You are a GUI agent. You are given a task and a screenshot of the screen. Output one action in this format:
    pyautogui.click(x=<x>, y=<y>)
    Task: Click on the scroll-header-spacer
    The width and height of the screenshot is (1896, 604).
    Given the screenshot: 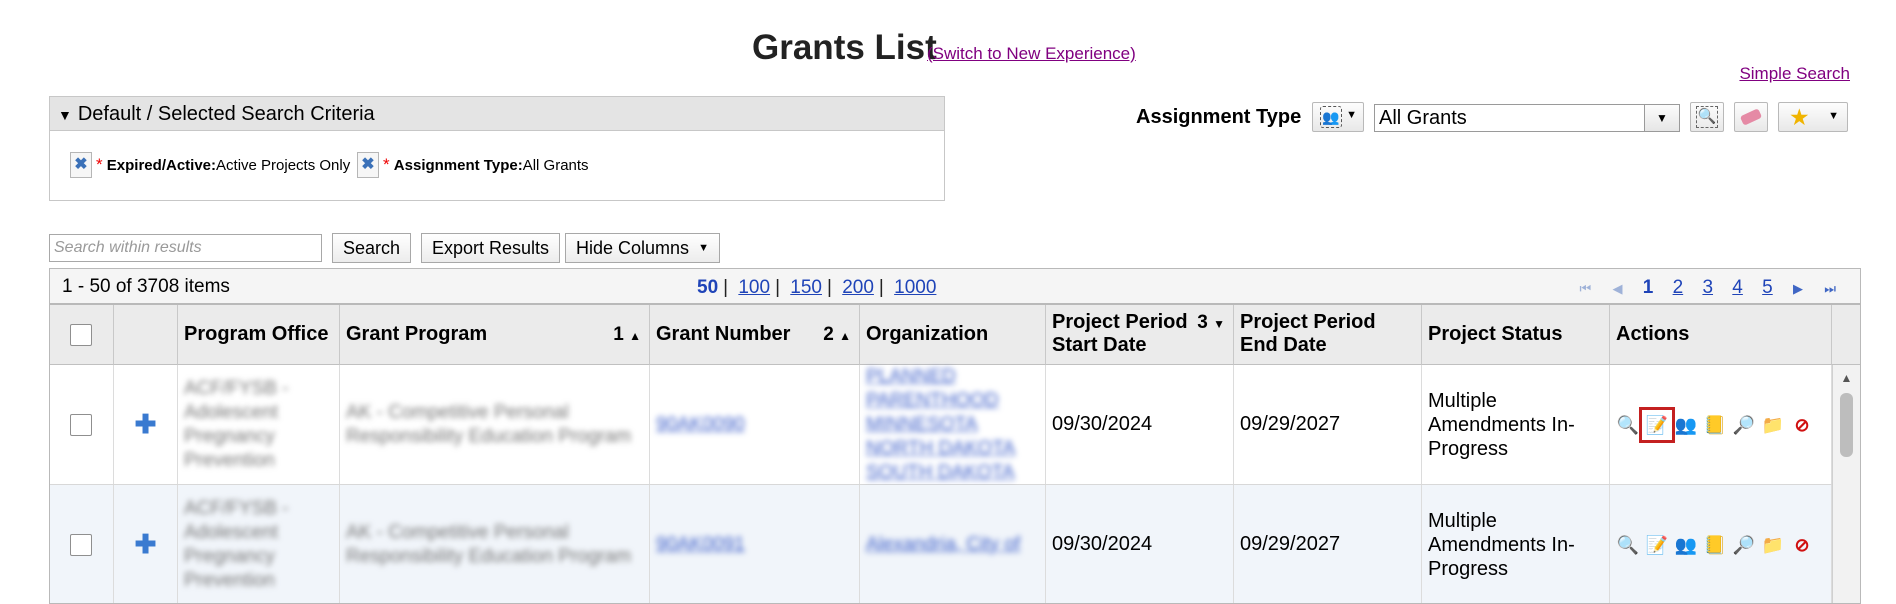 What is the action you would take?
    pyautogui.click(x=1846, y=335)
    